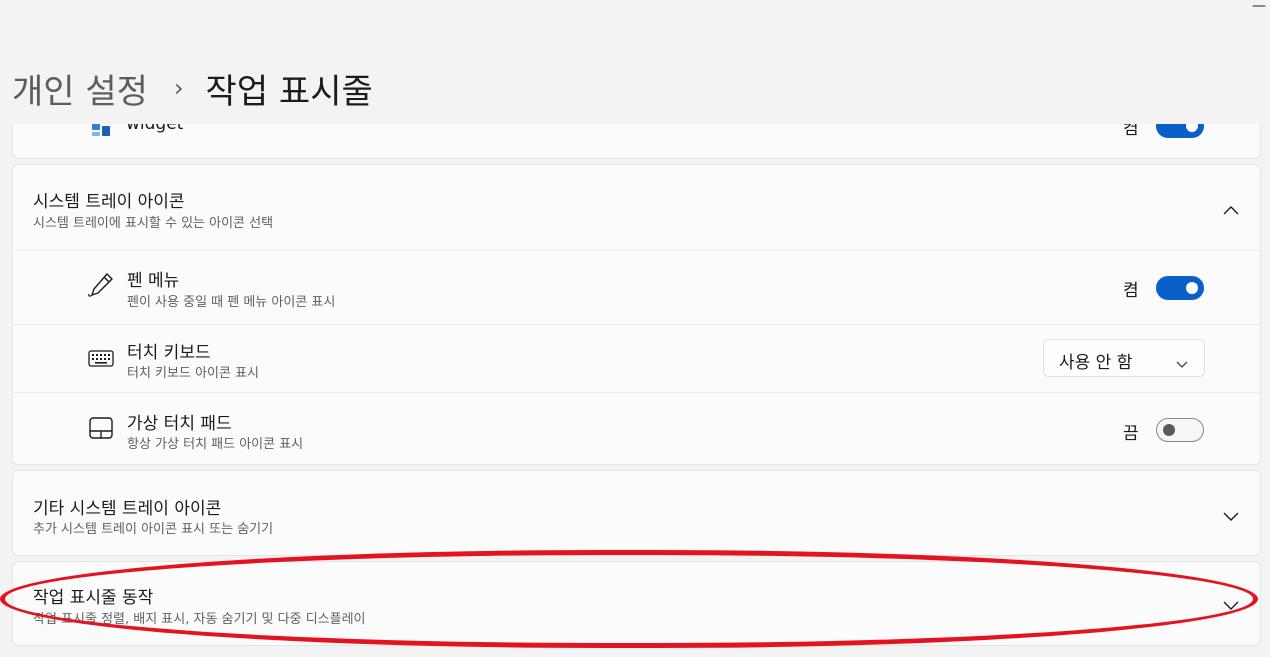  What do you see at coordinates (127, 509) in the screenshot?
I see `other-tray-title: 기타 시스템 트레이 아이콘` at bounding box center [127, 509].